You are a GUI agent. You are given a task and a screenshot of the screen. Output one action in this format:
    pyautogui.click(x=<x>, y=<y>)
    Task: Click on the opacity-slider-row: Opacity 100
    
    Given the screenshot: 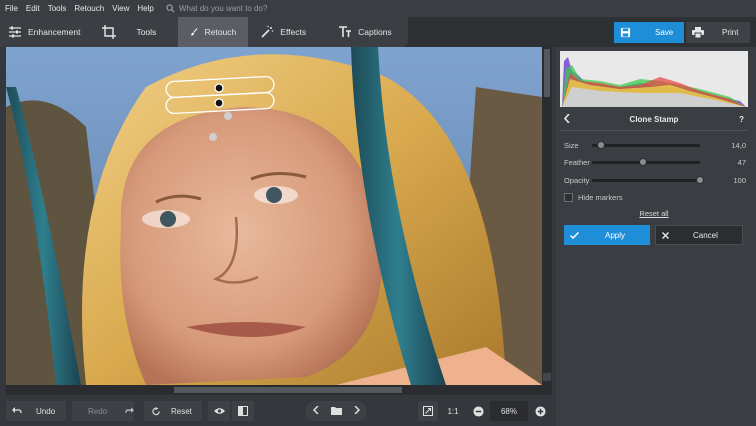 What is the action you would take?
    pyautogui.click(x=655, y=180)
    